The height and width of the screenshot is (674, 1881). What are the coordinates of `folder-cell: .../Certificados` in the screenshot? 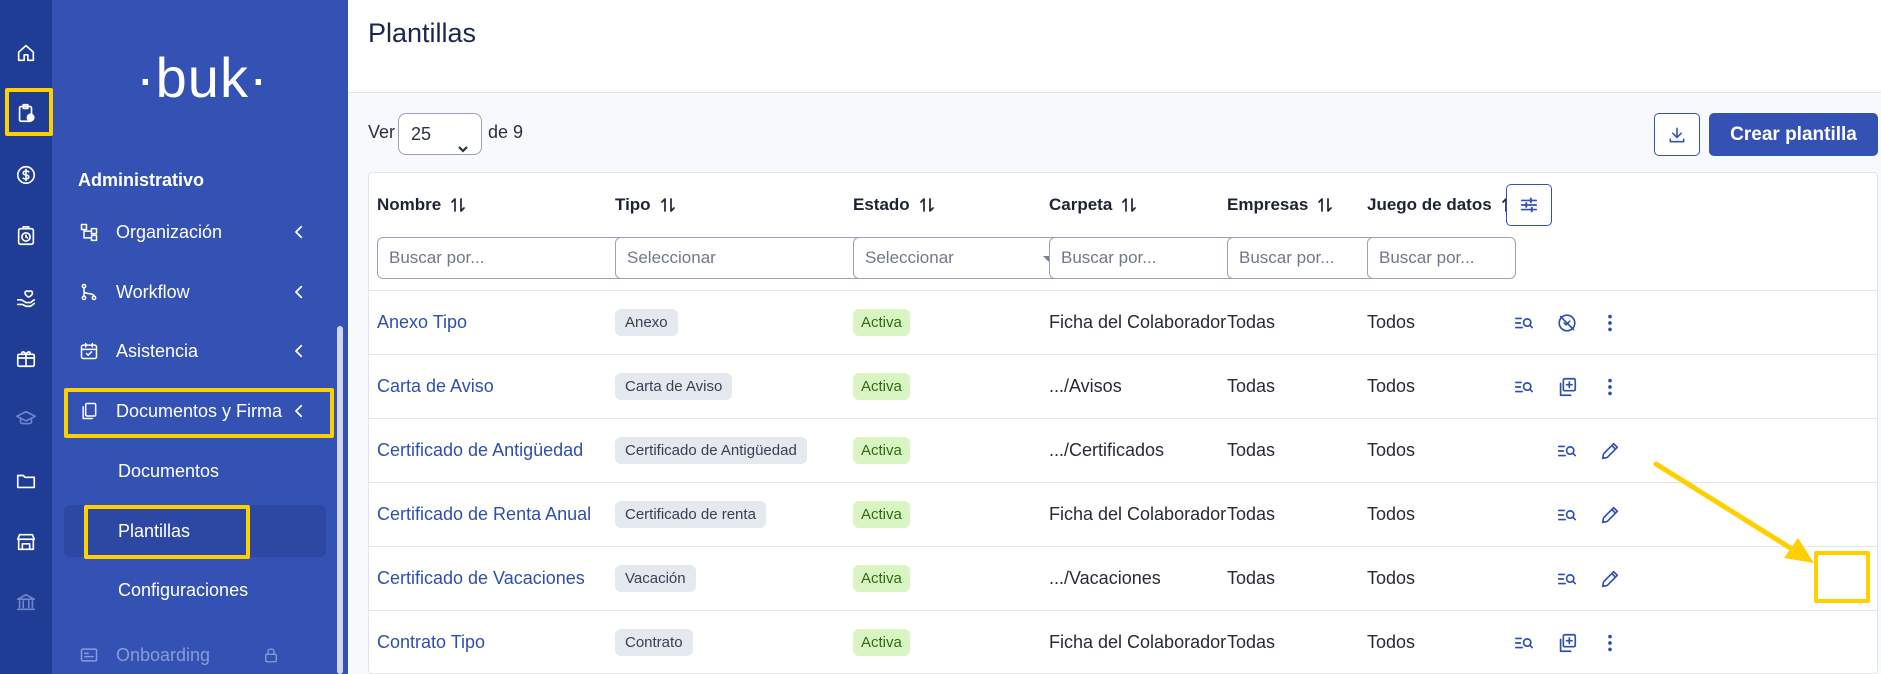 It's located at (1107, 450).